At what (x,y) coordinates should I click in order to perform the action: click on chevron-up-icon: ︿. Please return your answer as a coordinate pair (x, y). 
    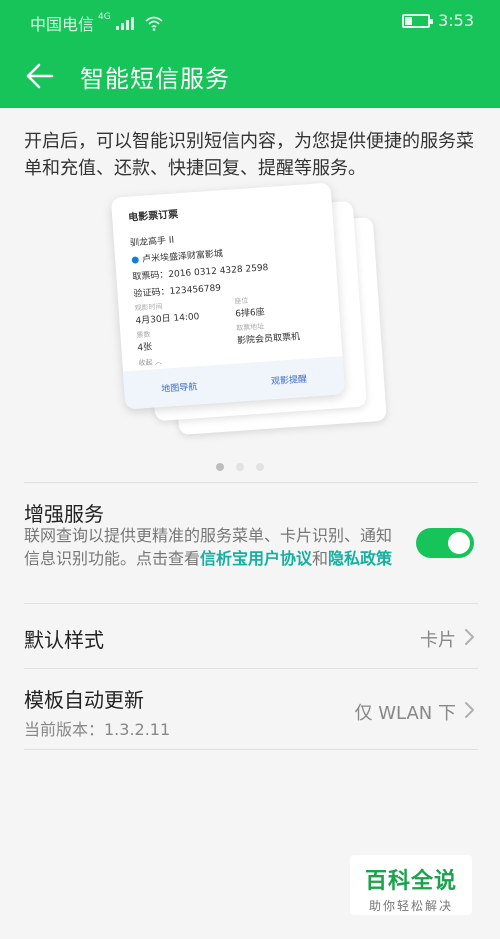
    Looking at the image, I should click on (158, 362).